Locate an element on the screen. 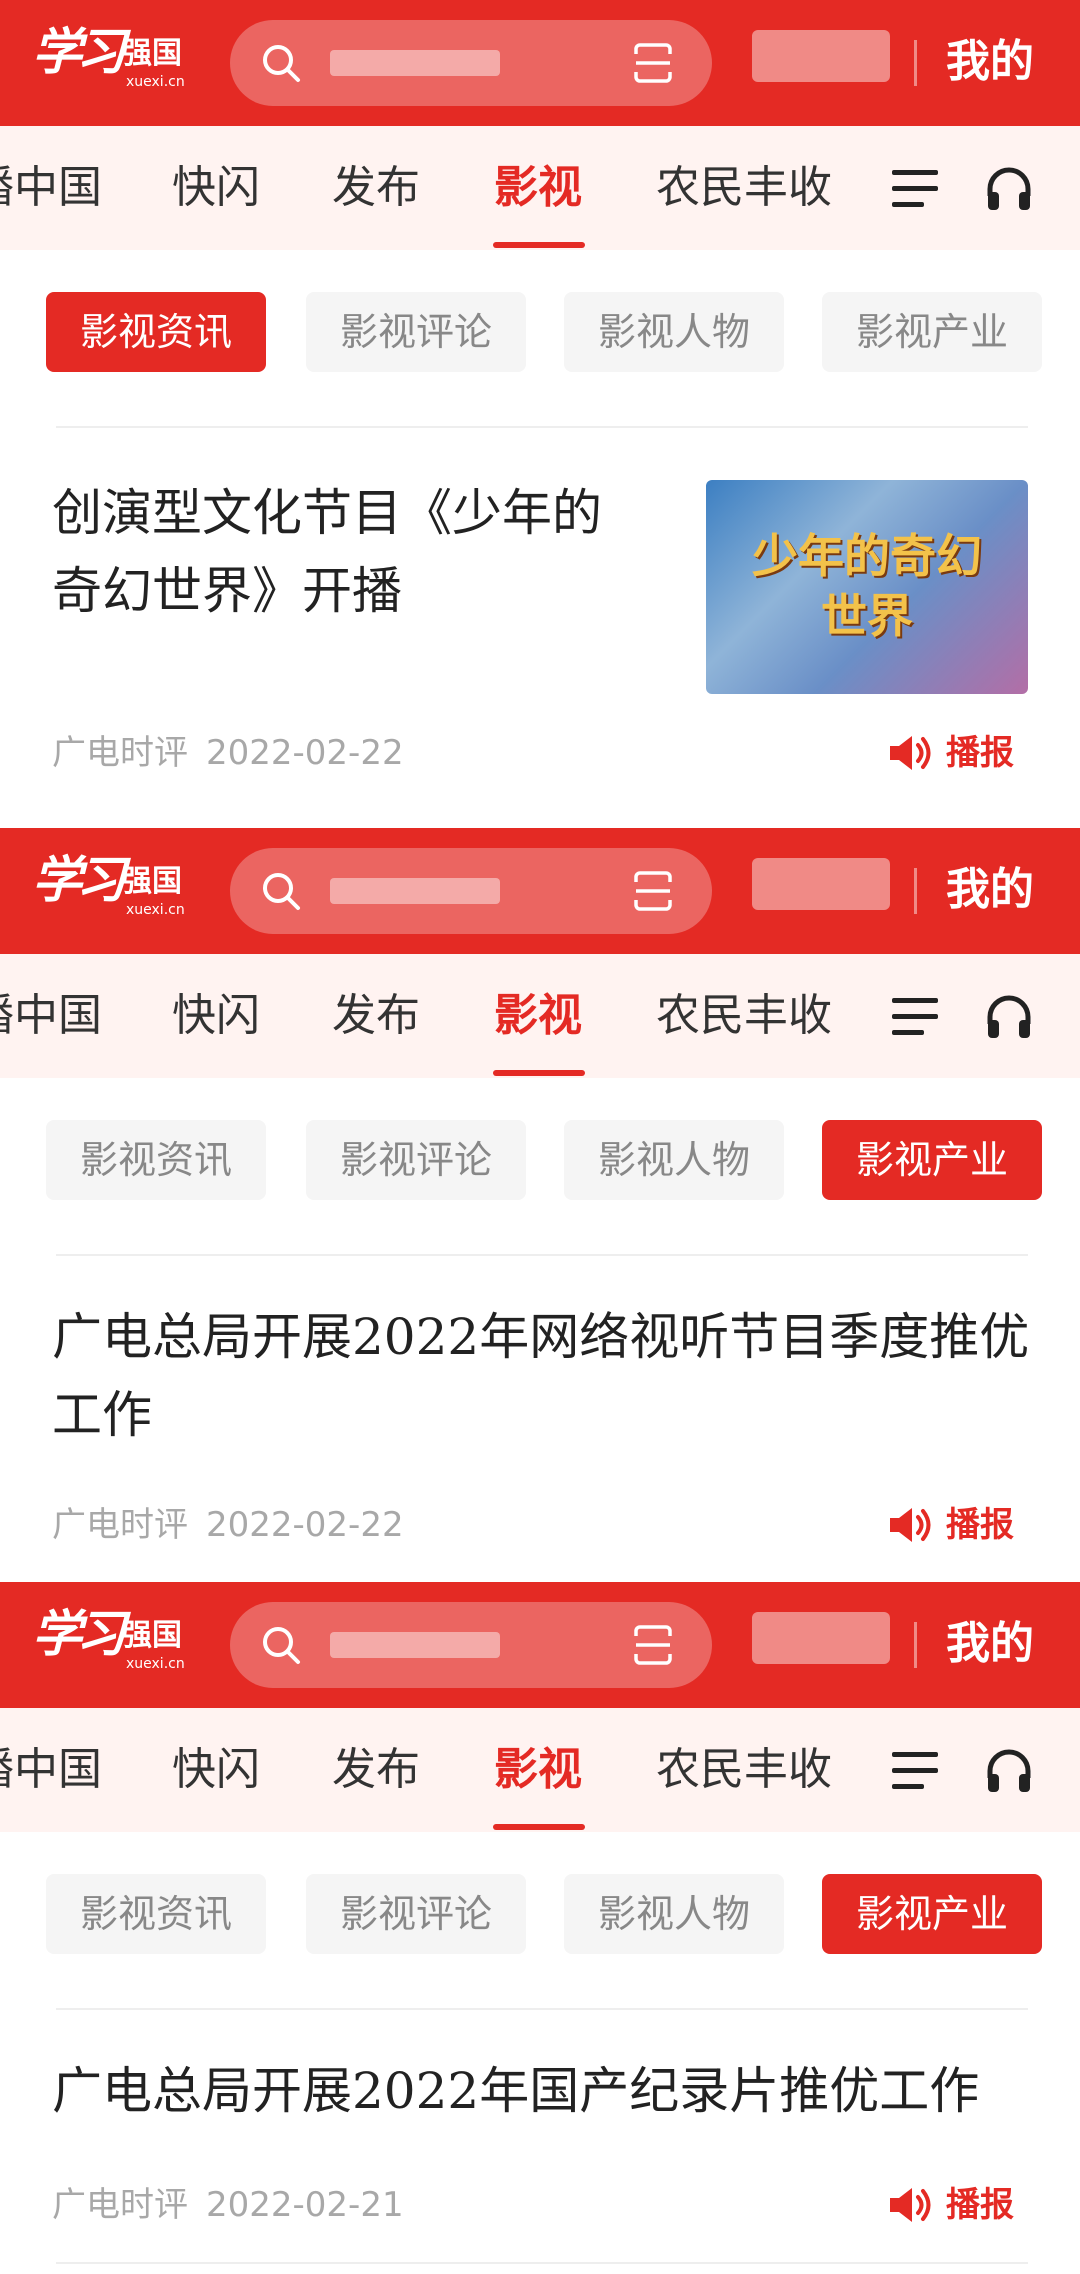 The height and width of the screenshot is (2274, 1080). thumbnail-text: 少年的奇幻世界 is located at coordinates (867, 586).